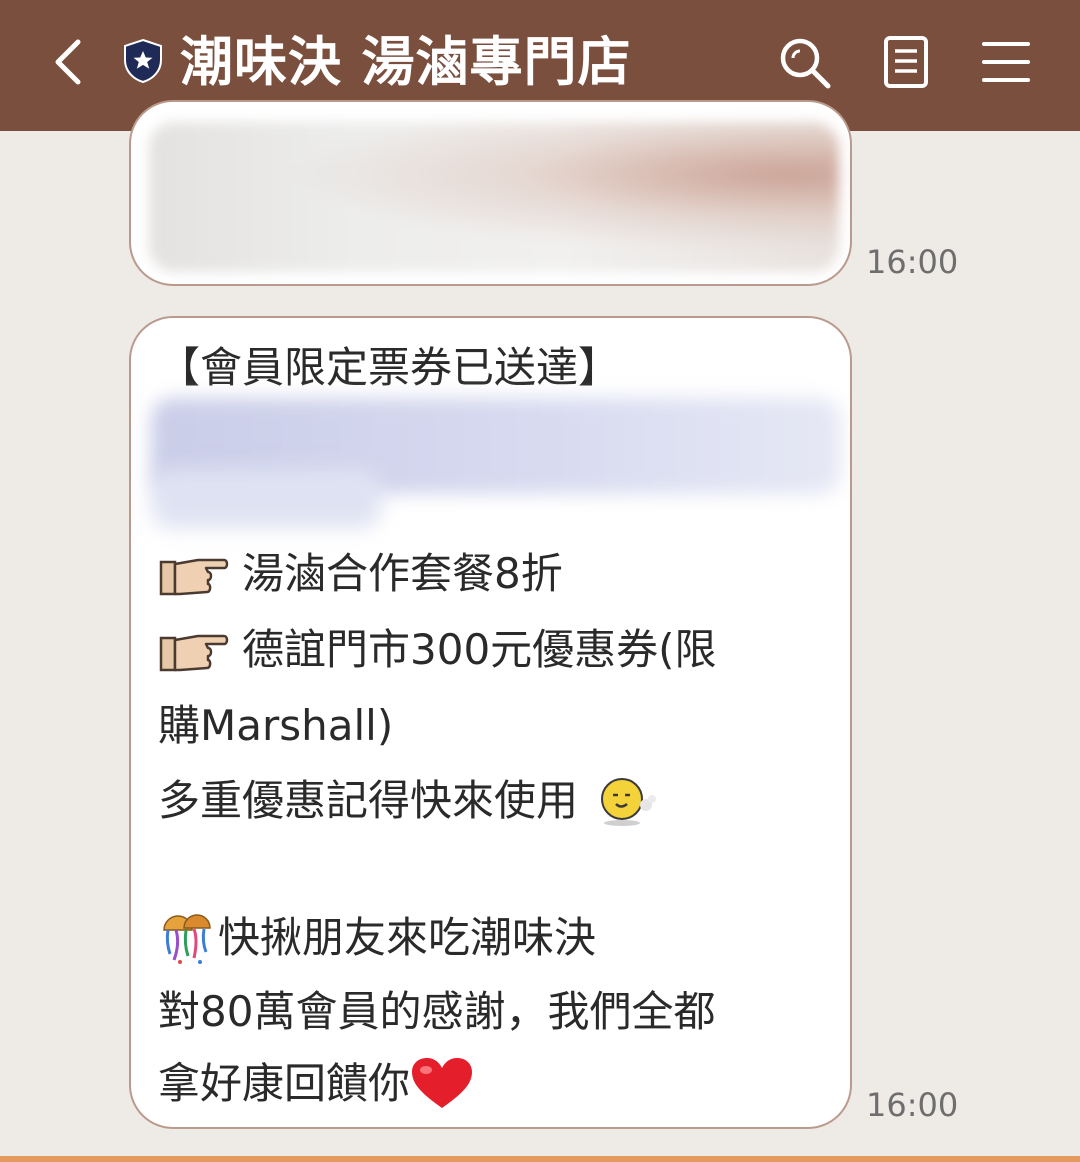  Describe the element at coordinates (437, 1011) in the screenshot. I see `message-line-thanks: 對80萬會員的感謝，我們全都` at that location.